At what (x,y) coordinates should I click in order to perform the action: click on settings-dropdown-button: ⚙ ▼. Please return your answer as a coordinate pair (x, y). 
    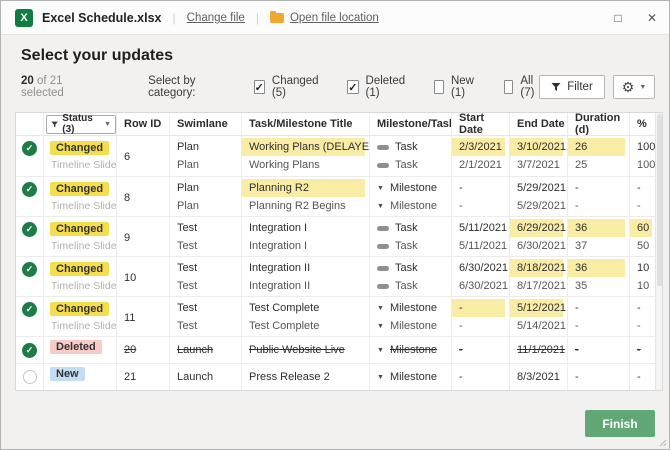
    Looking at the image, I should click on (634, 87).